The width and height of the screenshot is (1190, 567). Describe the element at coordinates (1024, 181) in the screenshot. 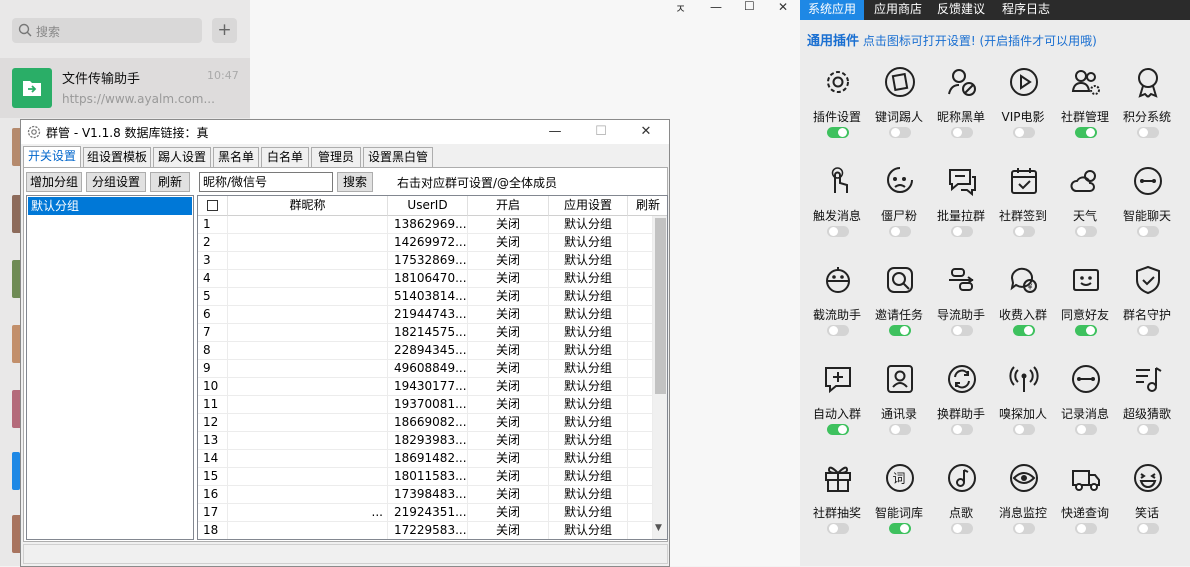

I see `calendar-check-icon` at that location.